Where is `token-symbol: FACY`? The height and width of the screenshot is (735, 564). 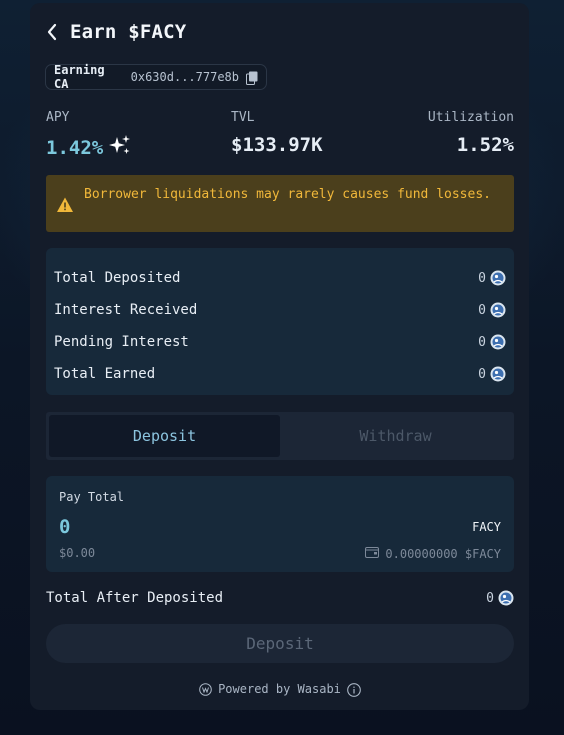 token-symbol: FACY is located at coordinates (486, 527).